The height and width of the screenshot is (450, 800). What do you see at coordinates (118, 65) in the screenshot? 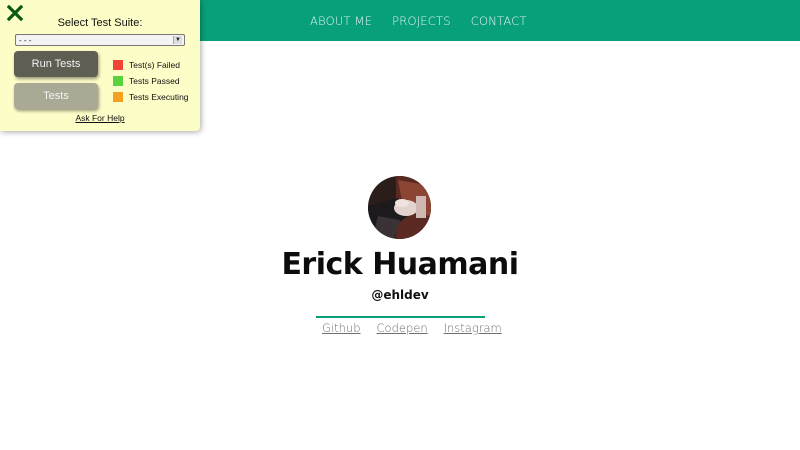
I see `failed-swatch` at bounding box center [118, 65].